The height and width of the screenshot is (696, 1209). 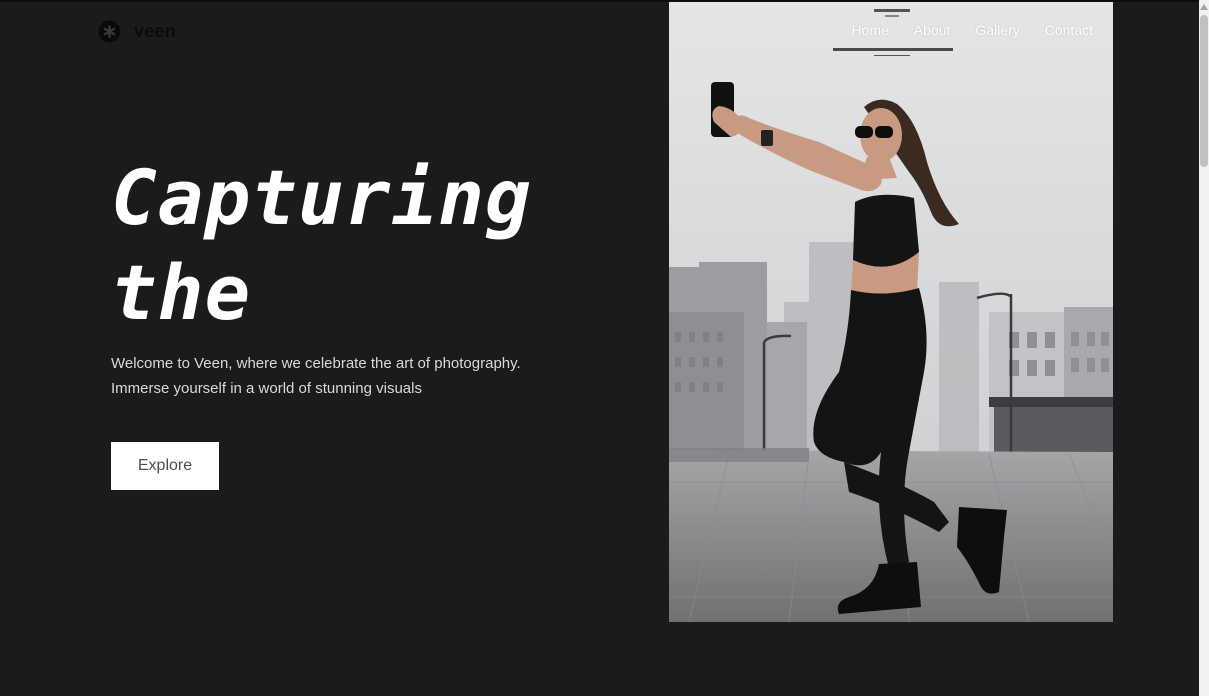 What do you see at coordinates (109, 31) in the screenshot?
I see `asterisk-logo-icon` at bounding box center [109, 31].